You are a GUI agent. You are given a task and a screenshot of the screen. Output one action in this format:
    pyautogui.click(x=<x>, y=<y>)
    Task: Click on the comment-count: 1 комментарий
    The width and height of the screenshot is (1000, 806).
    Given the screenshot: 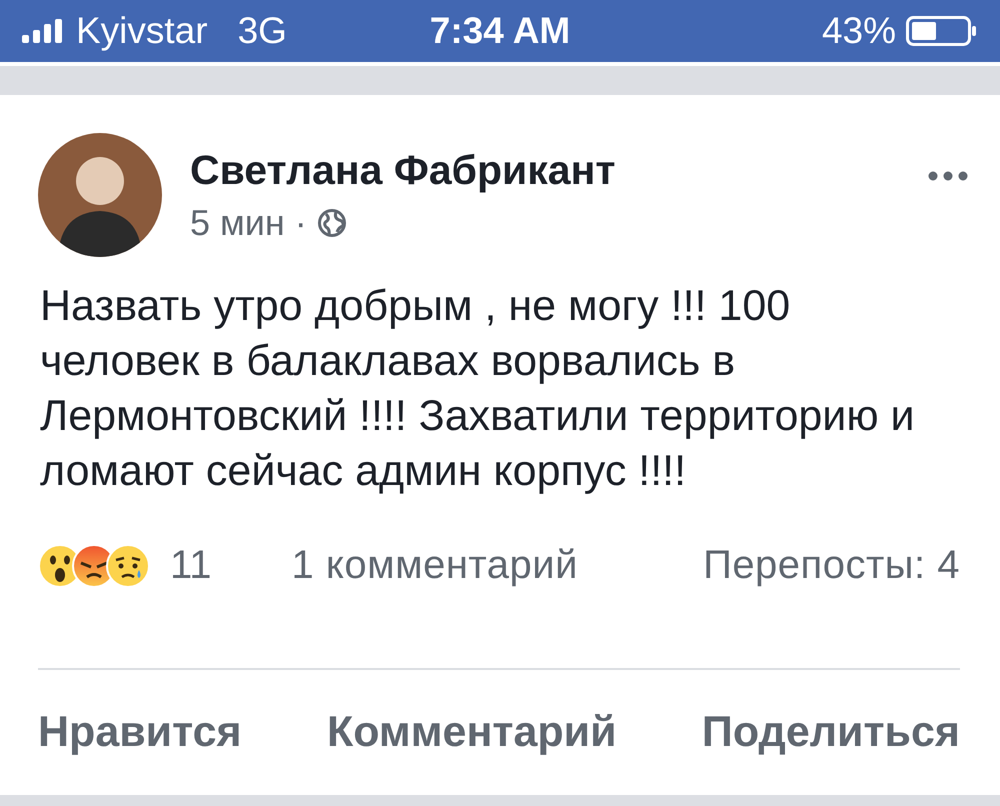 What is the action you would take?
    pyautogui.click(x=435, y=565)
    